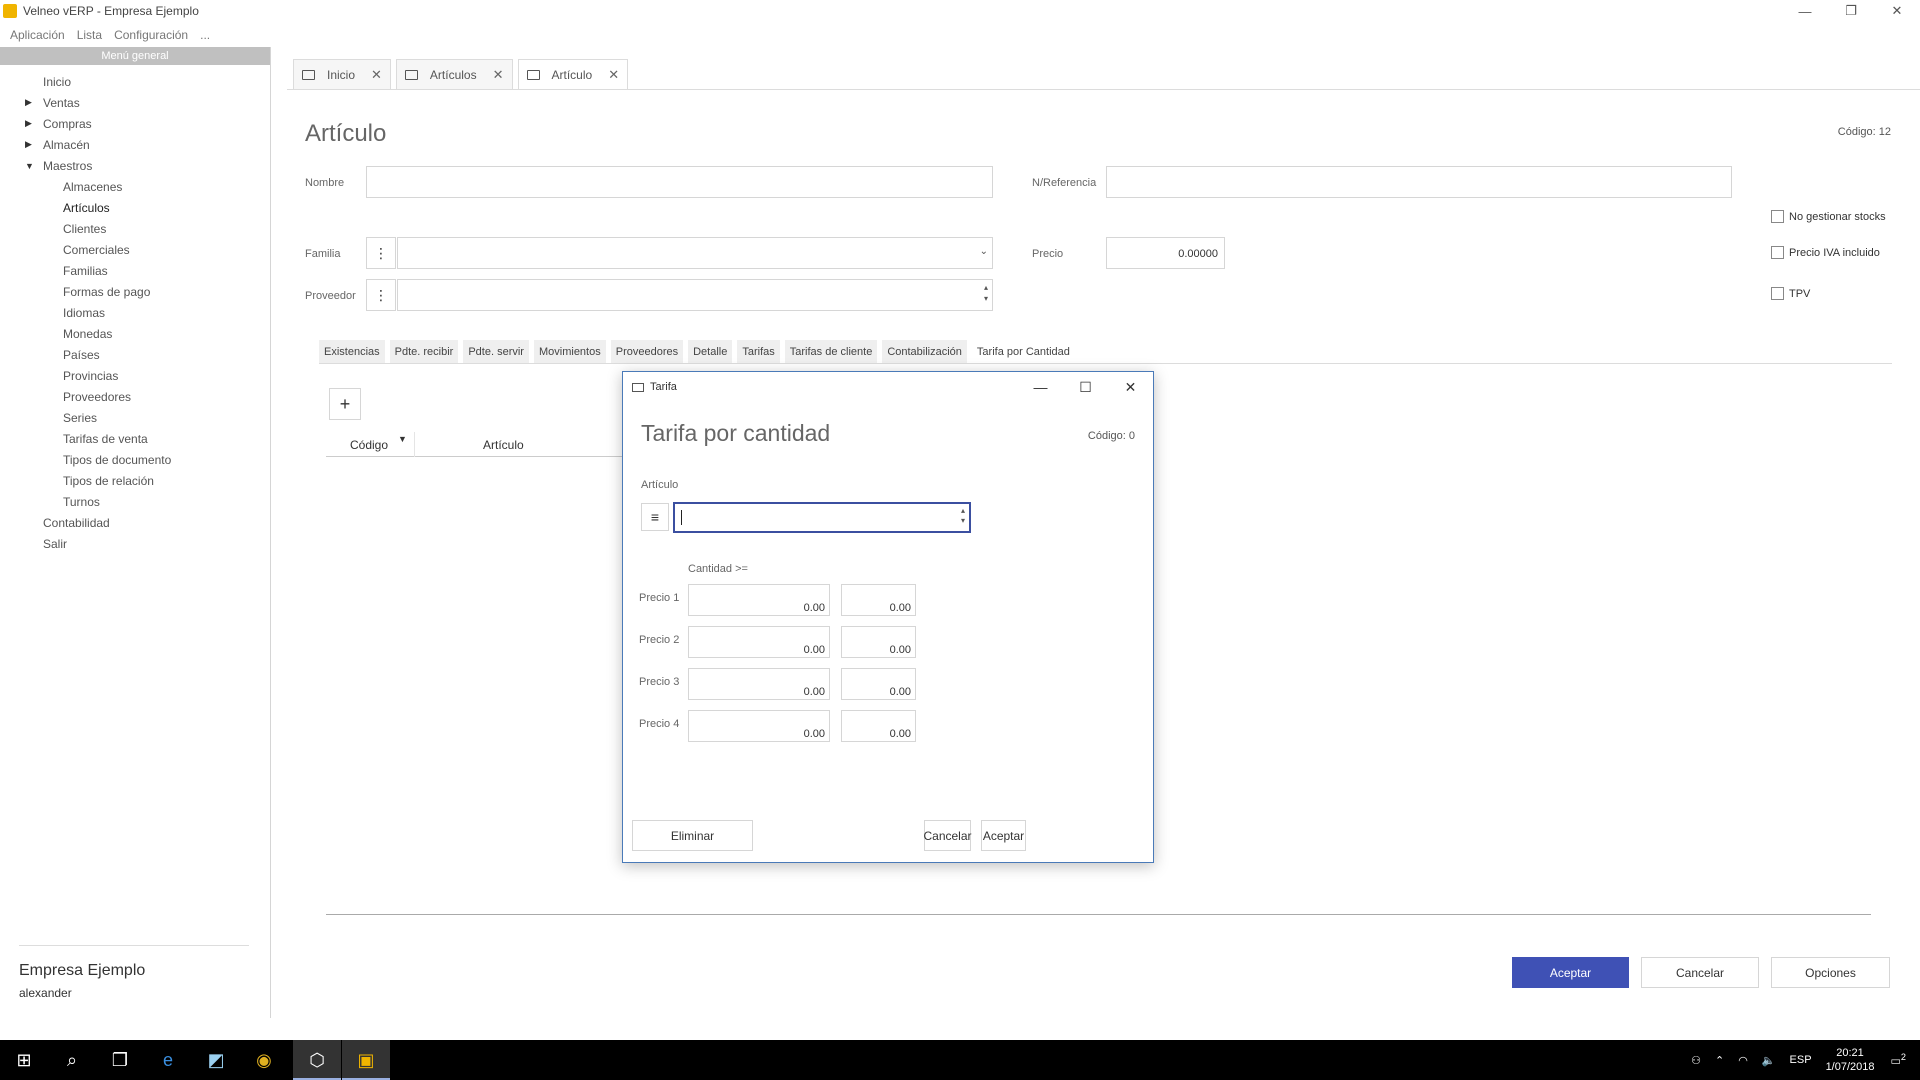  What do you see at coordinates (1743, 1060) in the screenshot?
I see `network-icon: ◠` at bounding box center [1743, 1060].